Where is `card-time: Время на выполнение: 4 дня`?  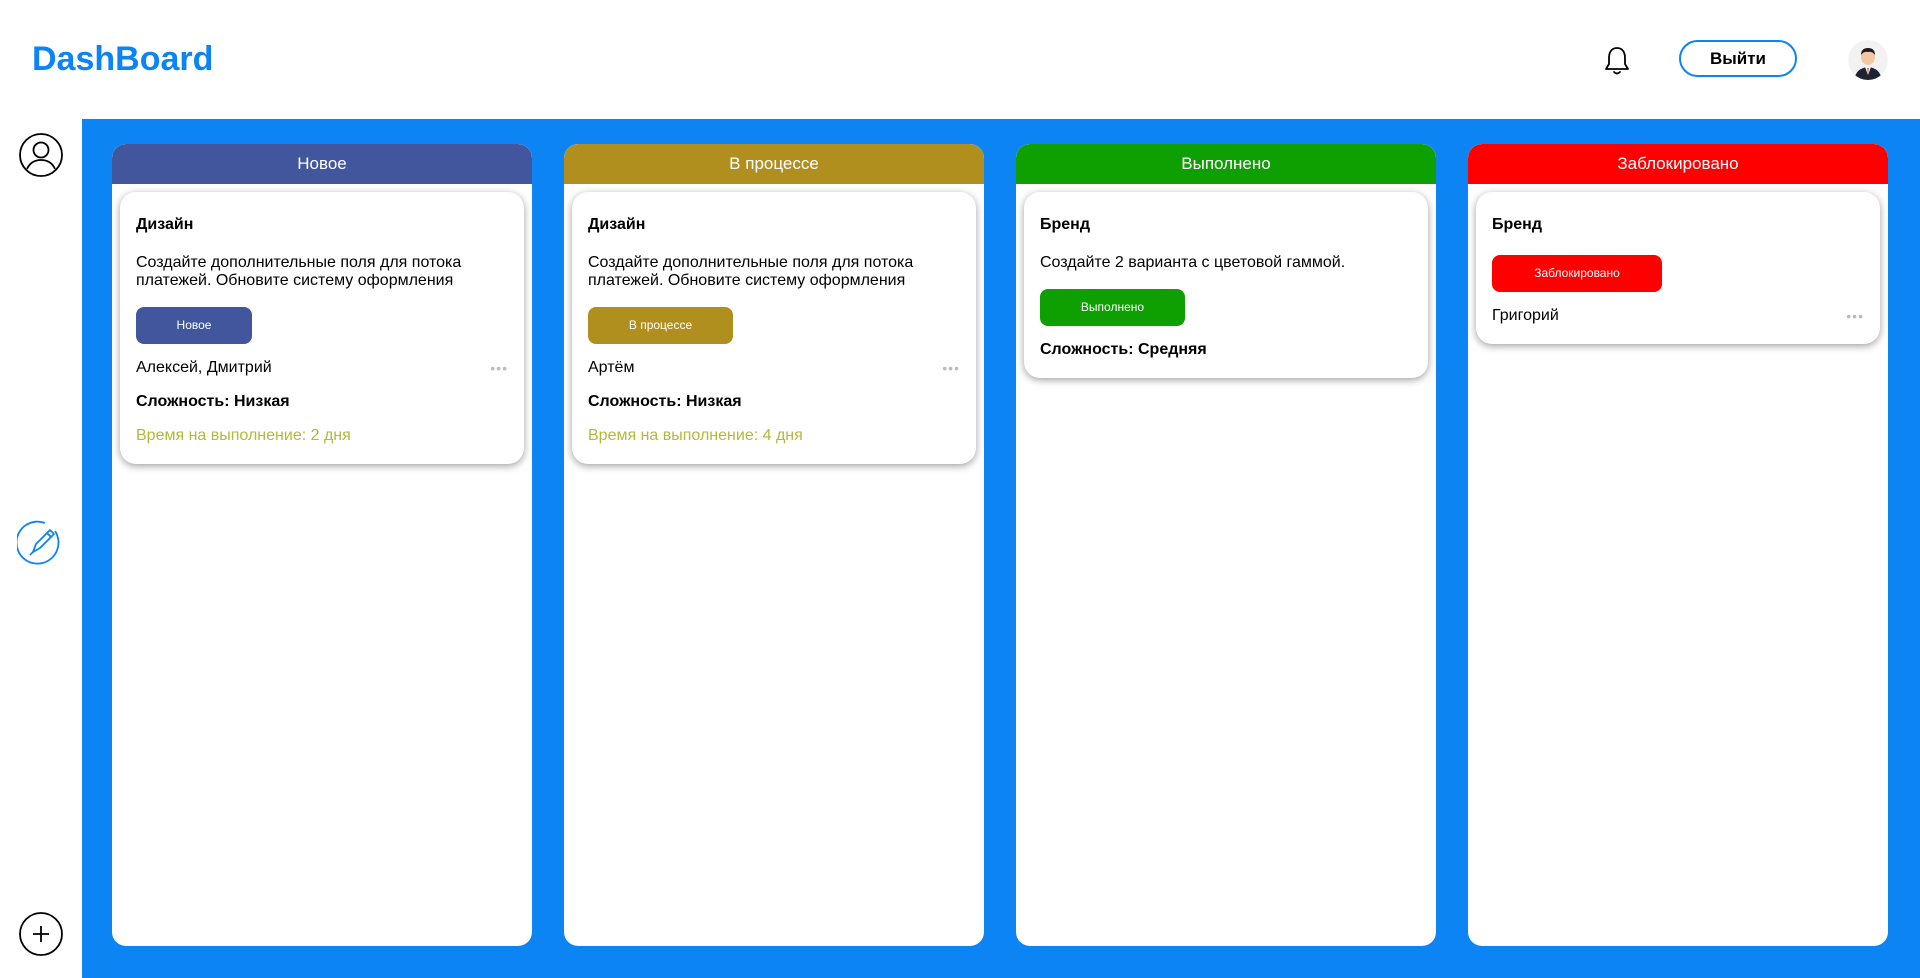 card-time: Время на выполнение: 4 дня is located at coordinates (695, 435).